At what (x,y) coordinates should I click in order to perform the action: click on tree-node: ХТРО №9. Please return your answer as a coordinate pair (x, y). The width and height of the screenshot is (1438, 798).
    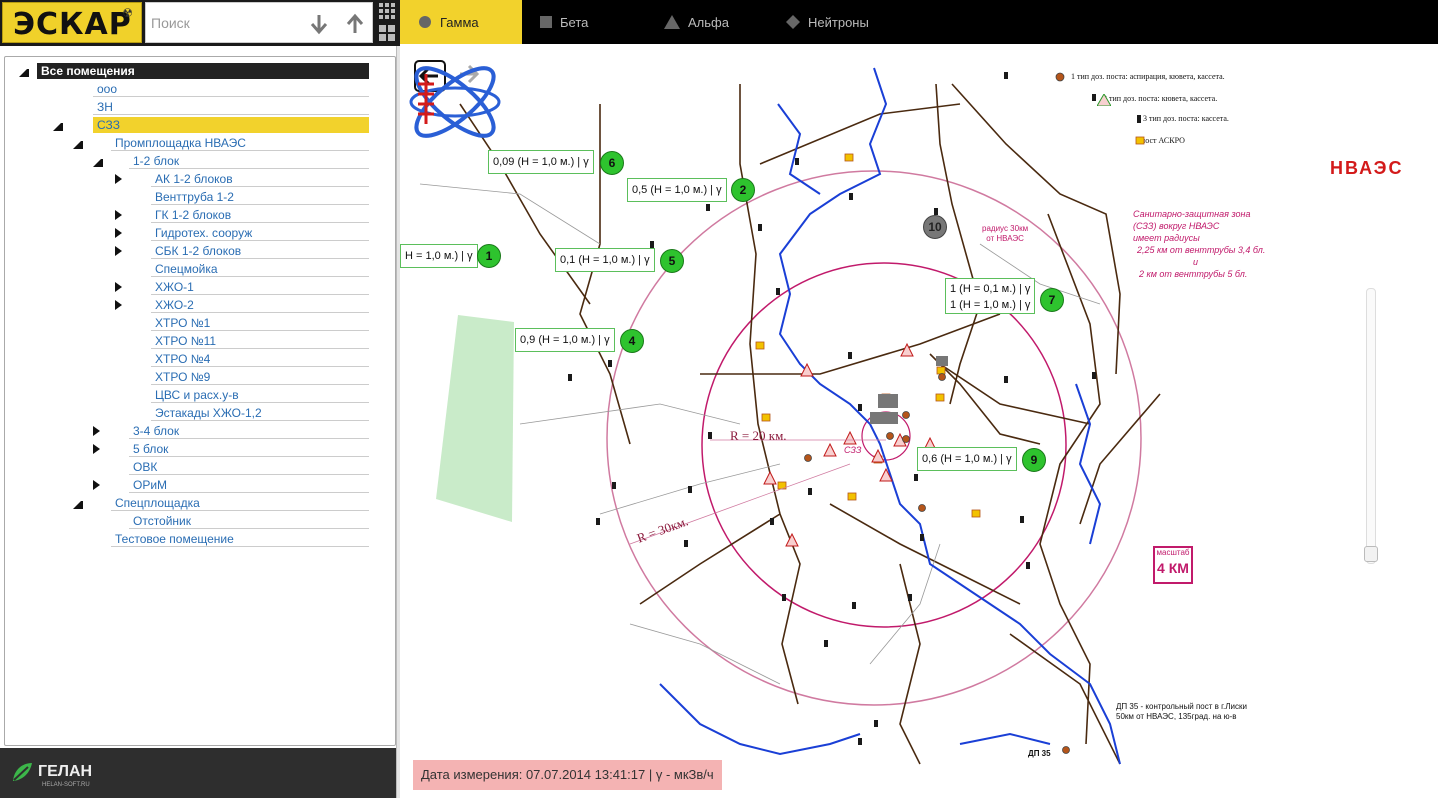
    Looking at the image, I should click on (195, 377).